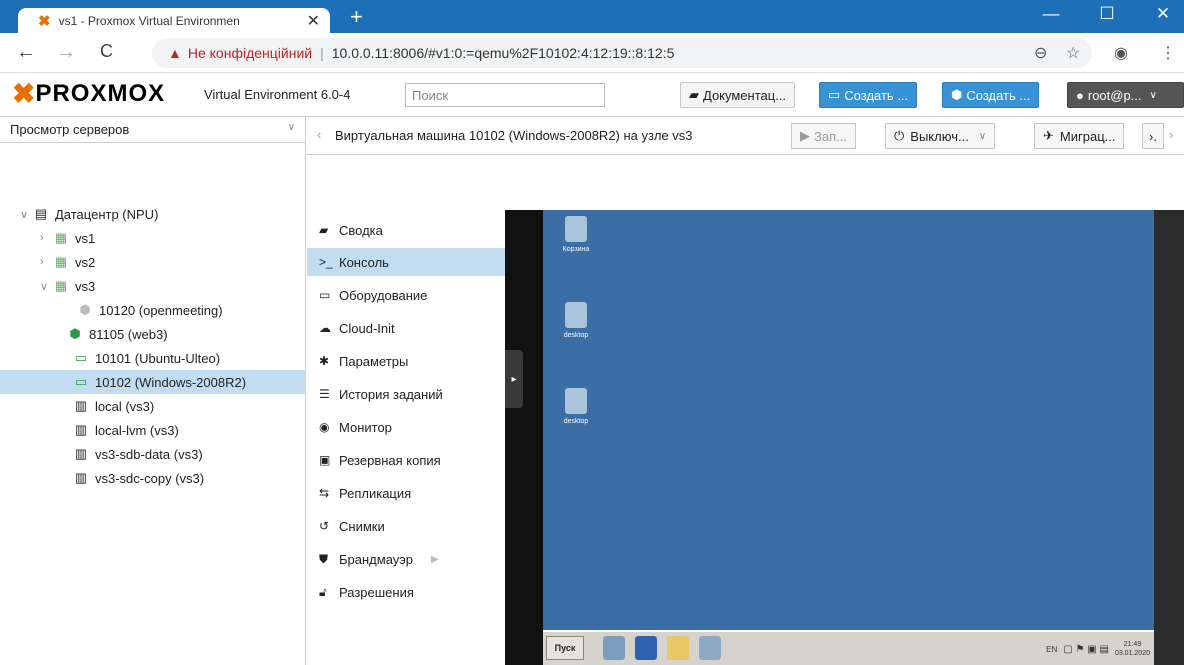 The height and width of the screenshot is (665, 1184). What do you see at coordinates (576, 406) in the screenshot?
I see `desktop-icon-desktop-2: desktop` at bounding box center [576, 406].